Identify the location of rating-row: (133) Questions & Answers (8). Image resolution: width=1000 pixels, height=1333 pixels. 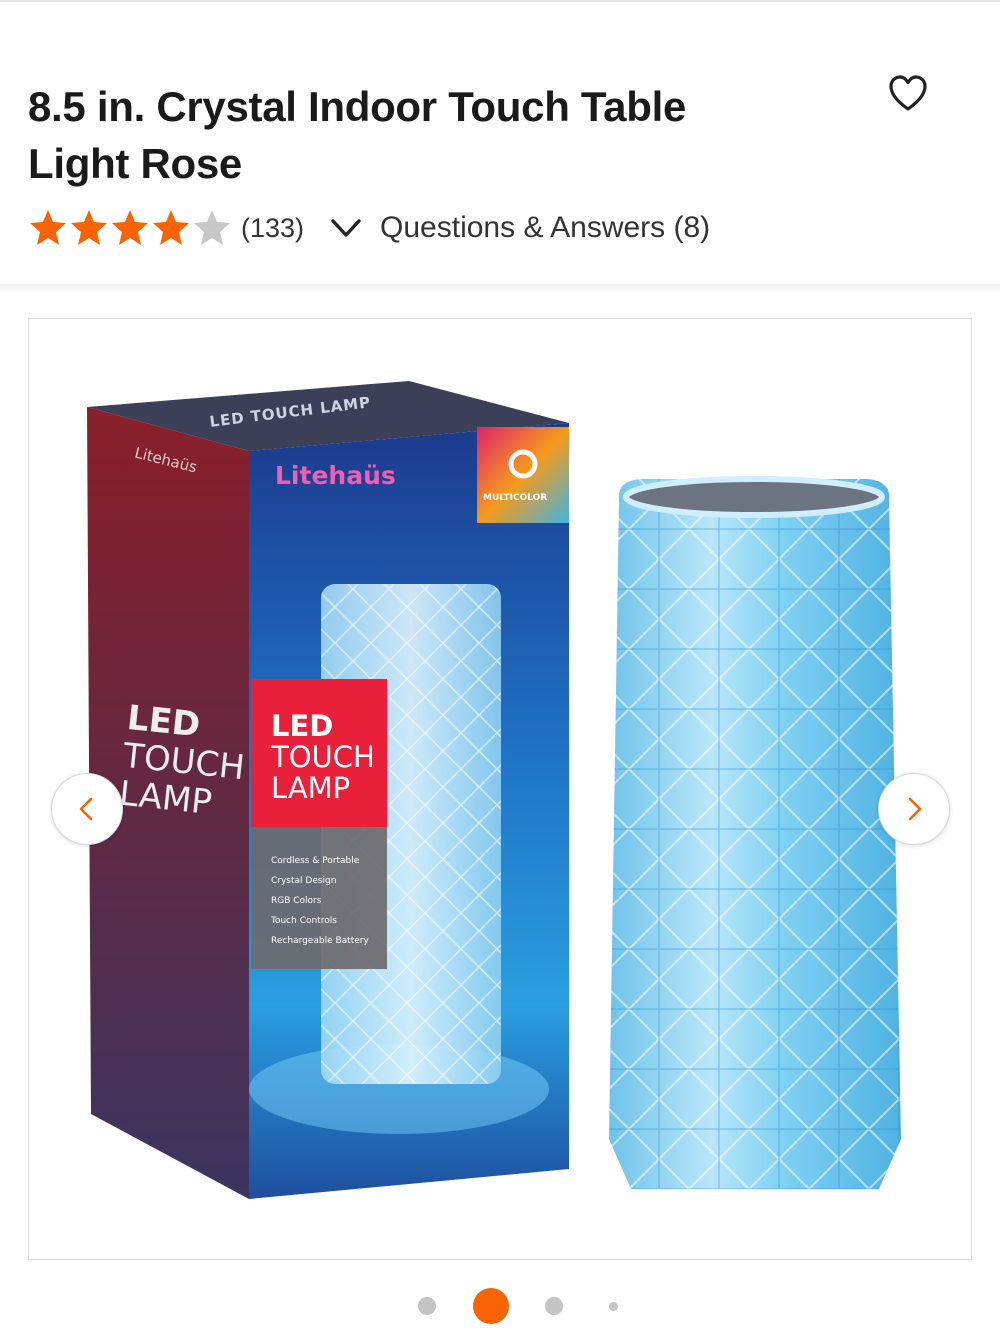
(369, 228).